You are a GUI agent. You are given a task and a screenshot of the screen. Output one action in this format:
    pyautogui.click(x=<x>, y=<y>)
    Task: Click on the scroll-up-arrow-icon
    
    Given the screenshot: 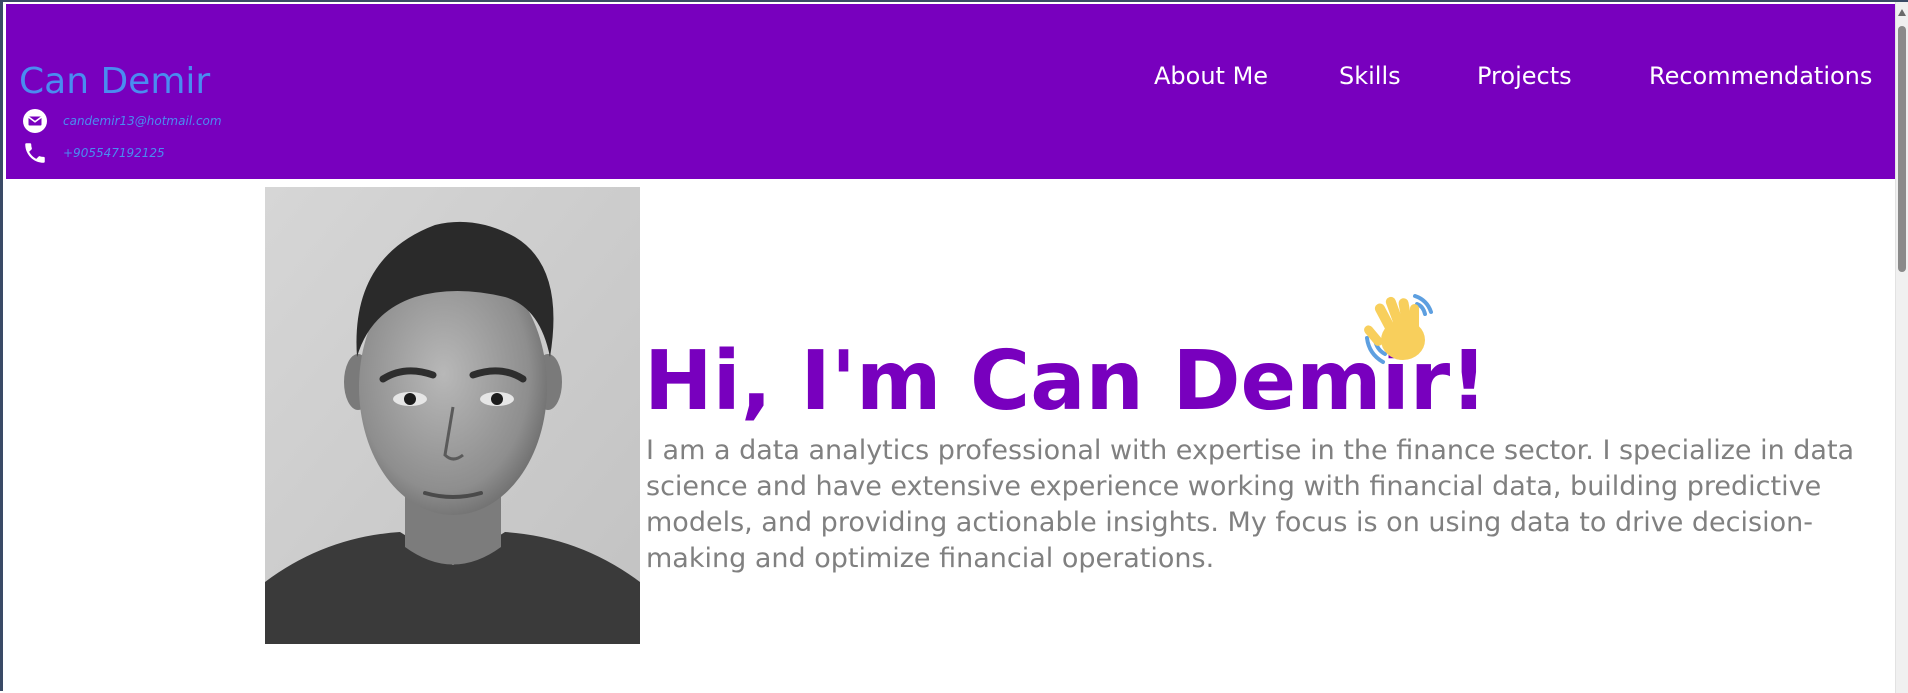 What is the action you would take?
    pyautogui.click(x=1902, y=12)
    